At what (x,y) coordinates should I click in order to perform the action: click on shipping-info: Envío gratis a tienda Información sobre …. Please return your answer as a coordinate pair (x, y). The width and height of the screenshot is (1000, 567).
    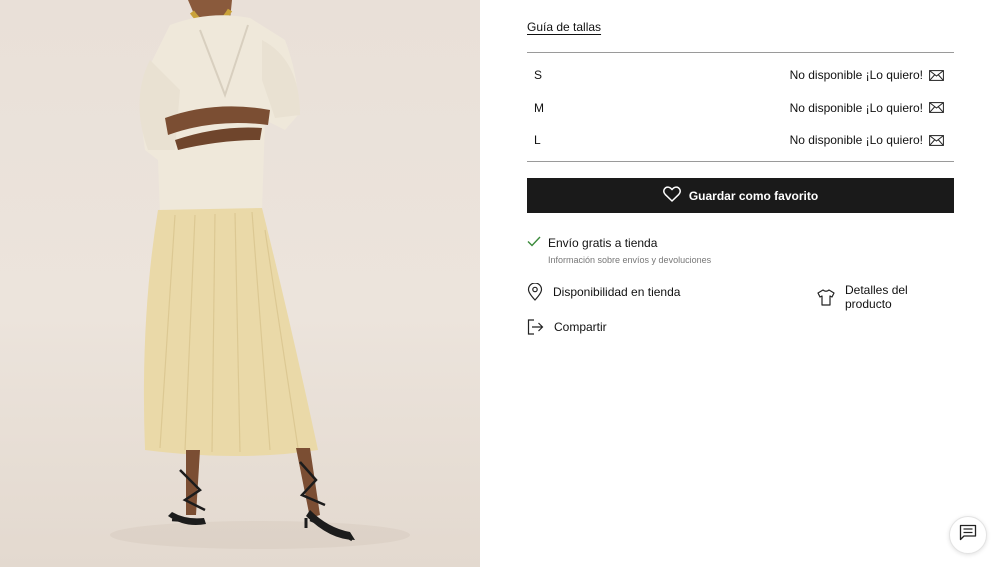
    Looking at the image, I should click on (619, 250).